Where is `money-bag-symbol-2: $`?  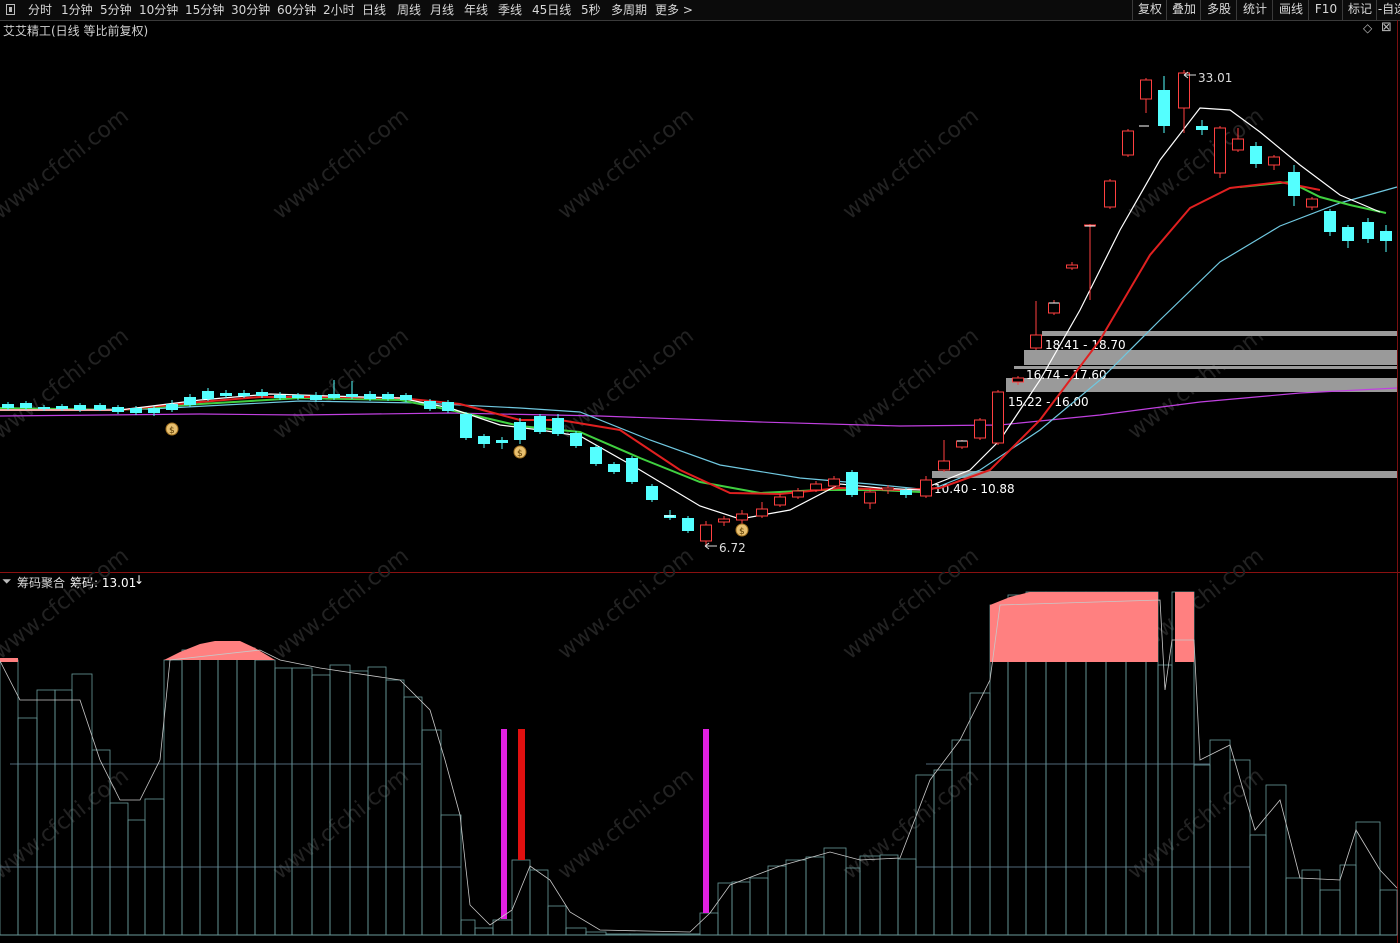 money-bag-symbol-2: $ is located at coordinates (742, 532).